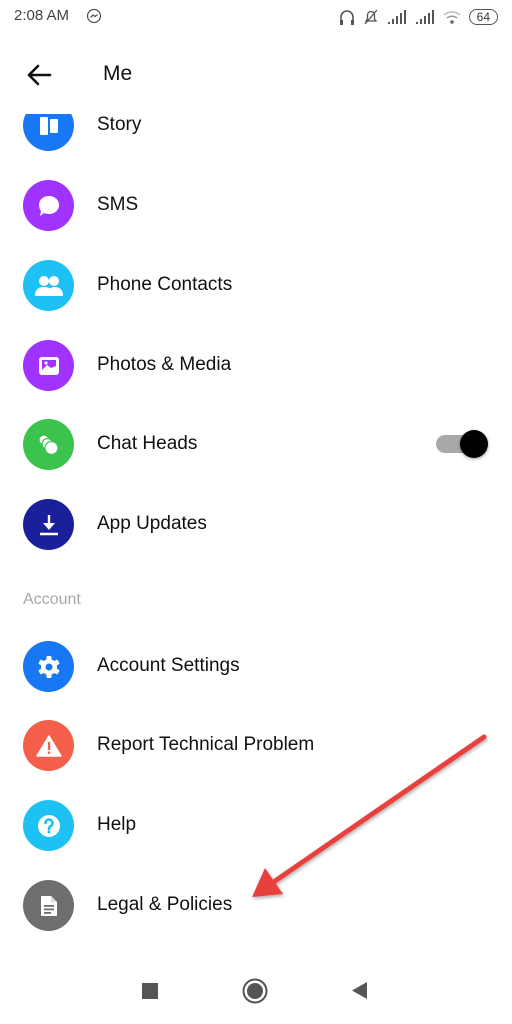 Image resolution: width=512 pixels, height=1024 pixels. I want to click on menu-item-help: Help, so click(256, 825).